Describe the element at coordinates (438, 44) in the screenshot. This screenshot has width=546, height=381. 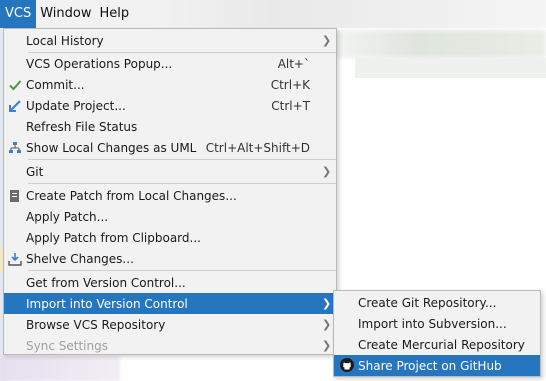
I see `blurred-toolbar-area` at that location.